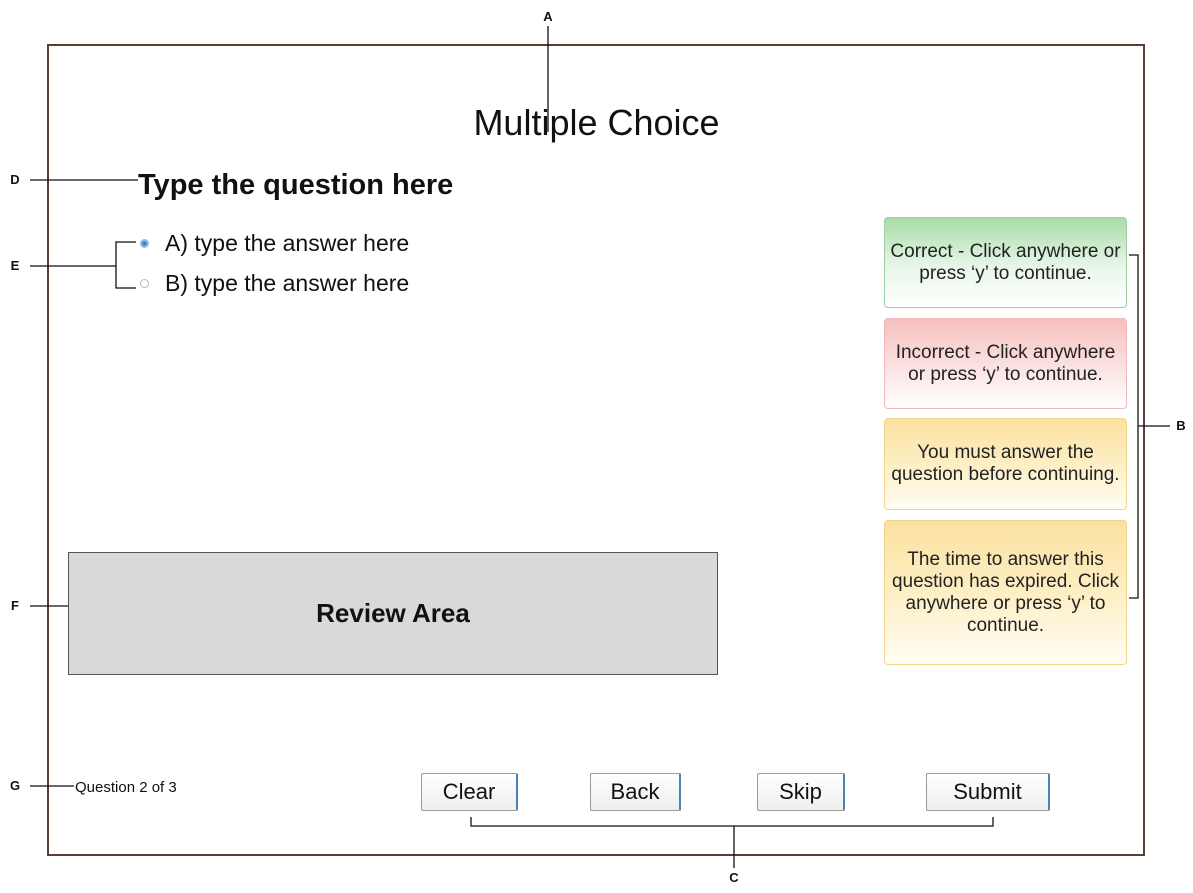 The width and height of the screenshot is (1193, 893). I want to click on question-text: Type the question here, so click(296, 185).